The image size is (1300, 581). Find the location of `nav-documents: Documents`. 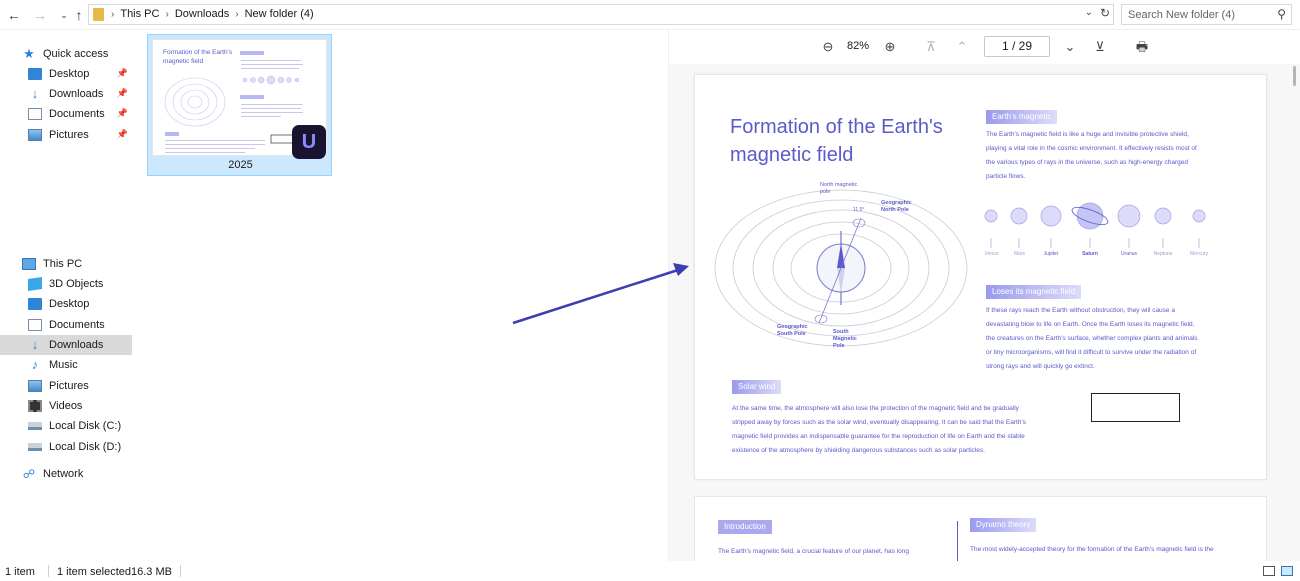

nav-documents: Documents is located at coordinates (66, 325).